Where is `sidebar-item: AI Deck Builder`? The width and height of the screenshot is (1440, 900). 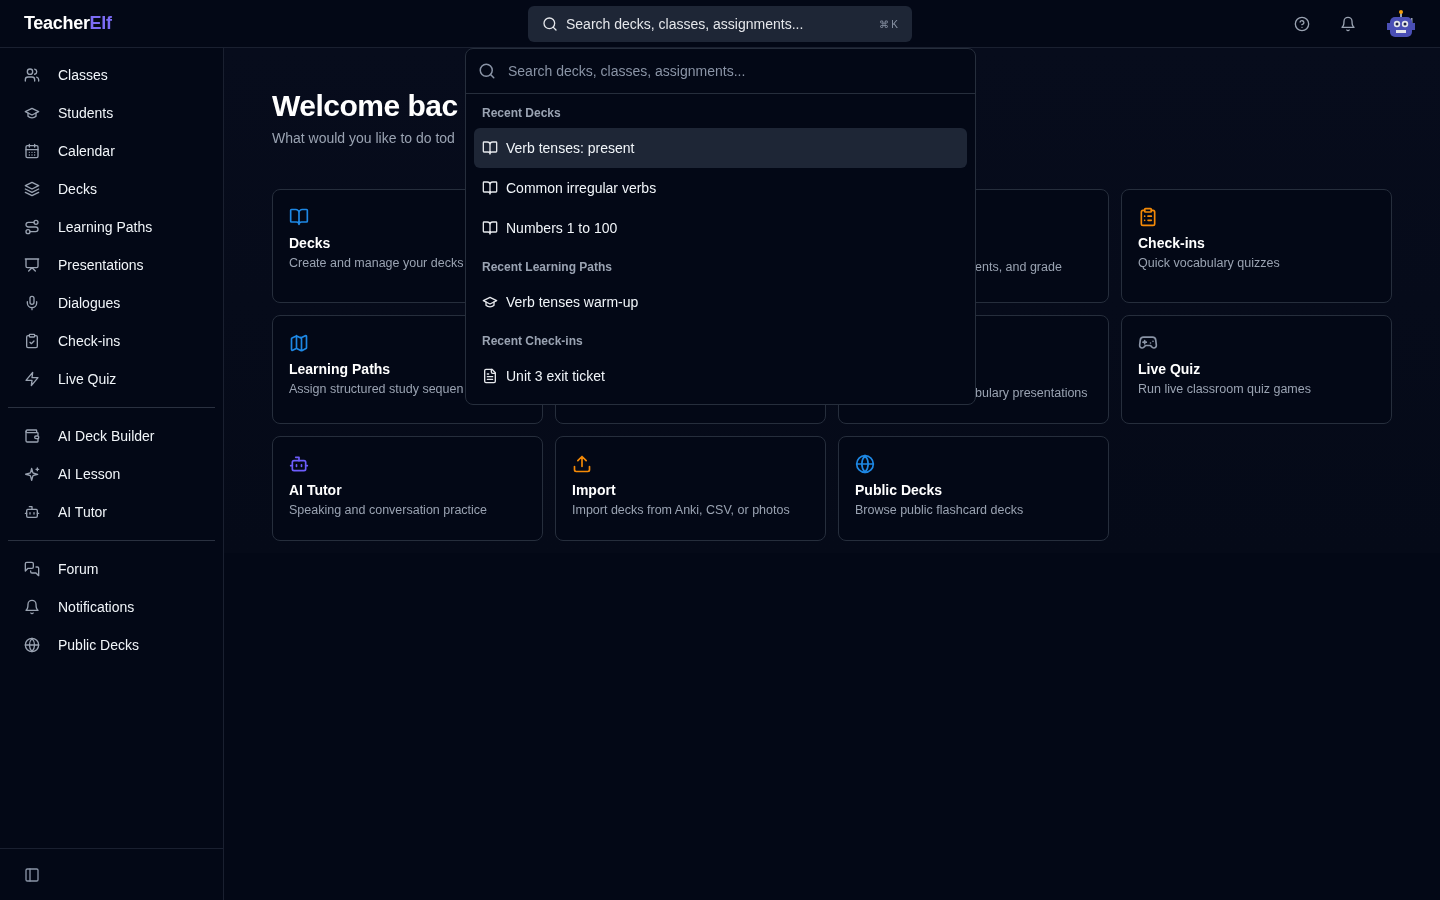
sidebar-item: AI Deck Builder is located at coordinates (111, 436).